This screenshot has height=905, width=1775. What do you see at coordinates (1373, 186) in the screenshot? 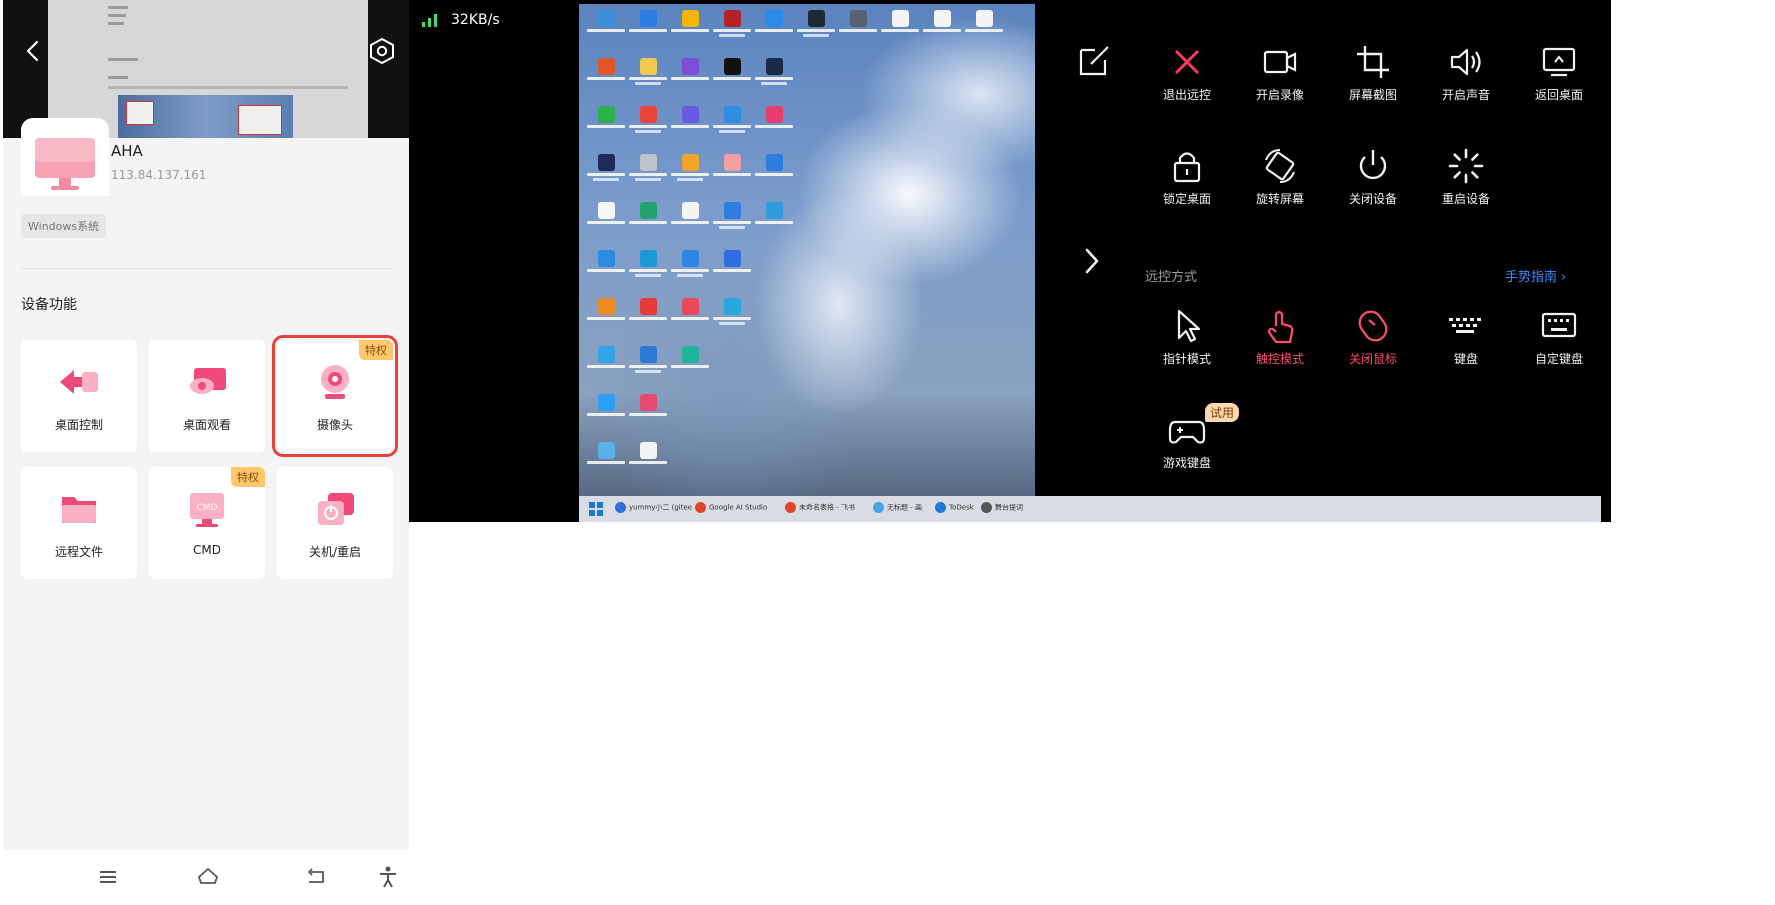
I see `shutdown-device-button: 关闭设备` at bounding box center [1373, 186].